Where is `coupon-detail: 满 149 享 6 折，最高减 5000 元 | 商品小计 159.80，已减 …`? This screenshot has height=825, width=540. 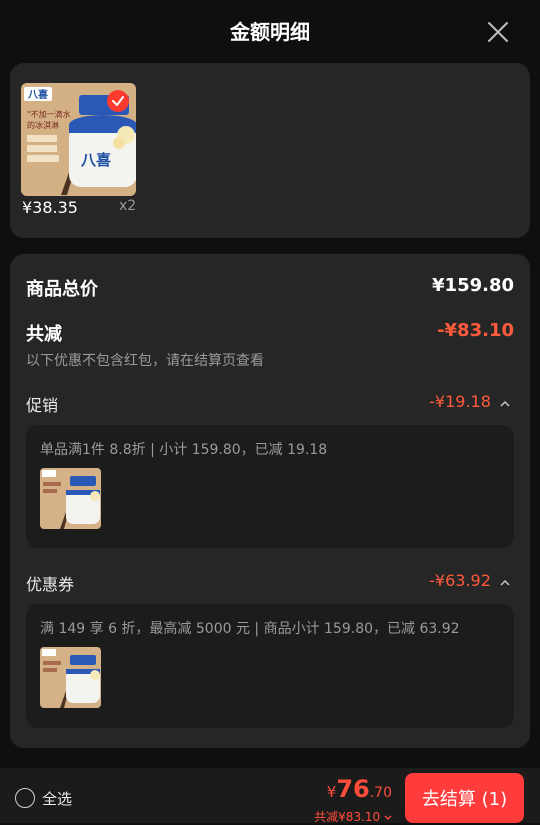
coupon-detail: 满 149 享 6 折，最高减 5000 元 | 商品小计 159.80，已减 … is located at coordinates (250, 629).